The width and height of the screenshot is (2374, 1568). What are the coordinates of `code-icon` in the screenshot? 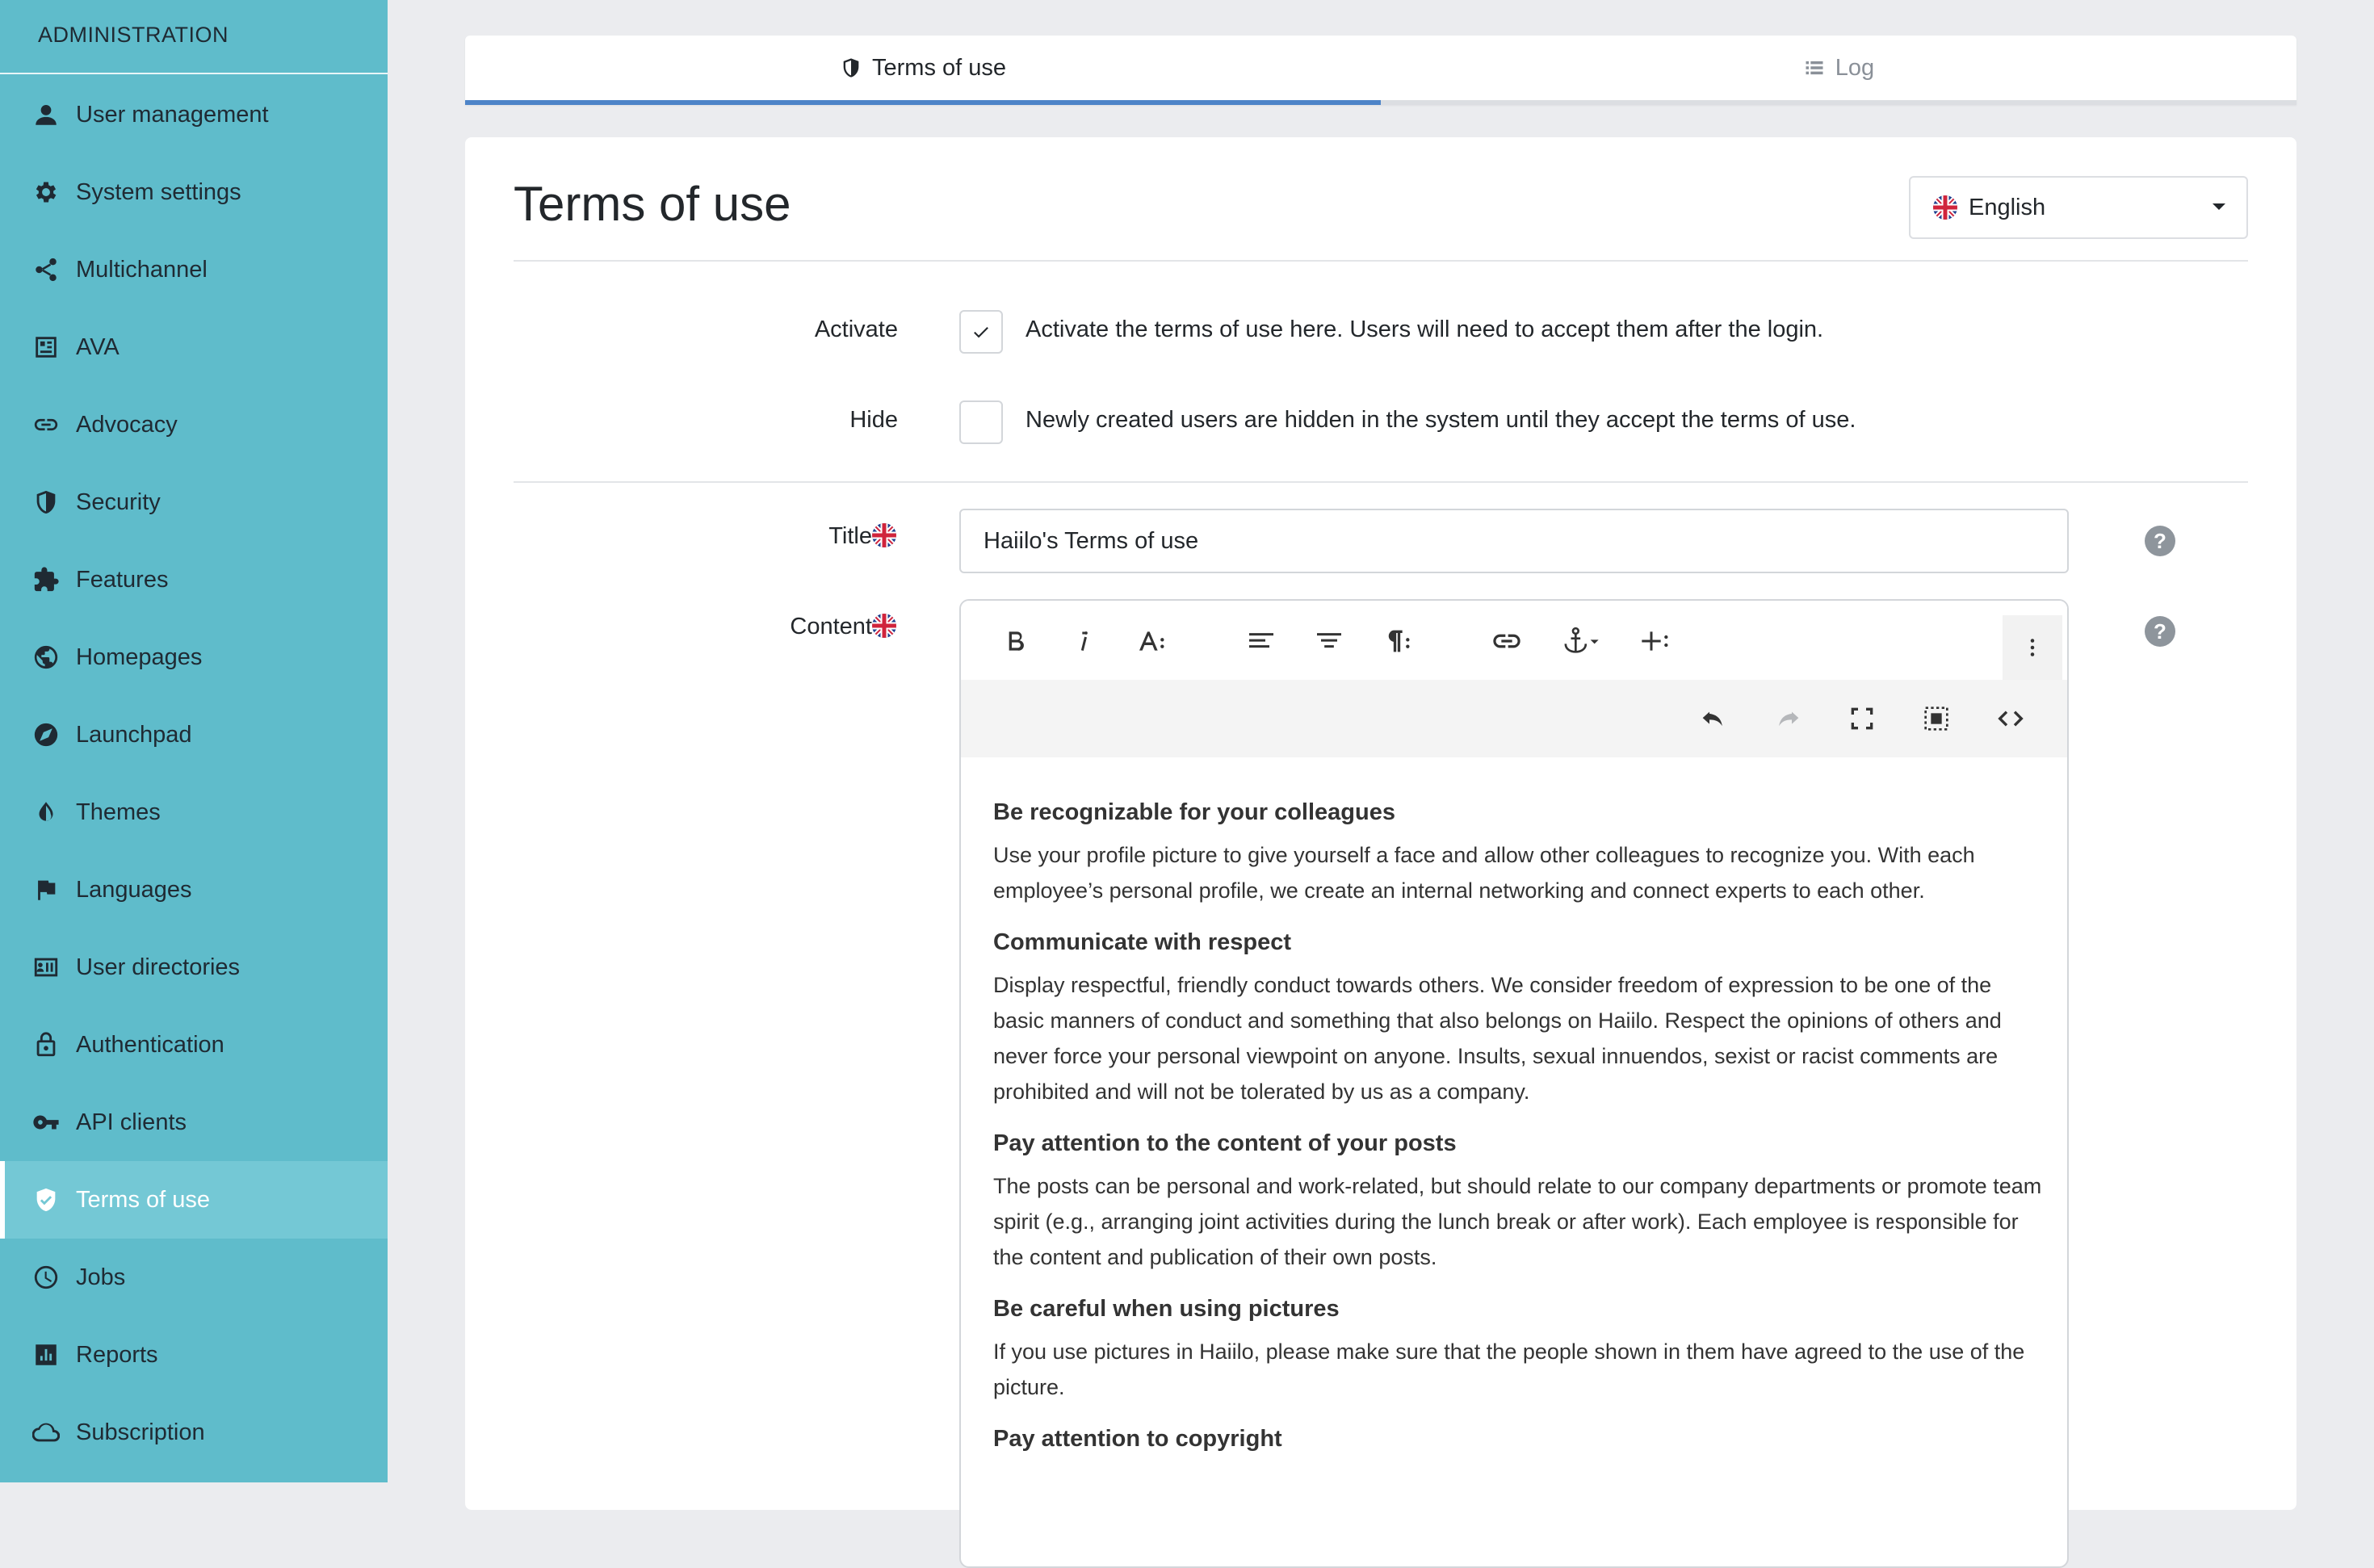 It's located at (2011, 719).